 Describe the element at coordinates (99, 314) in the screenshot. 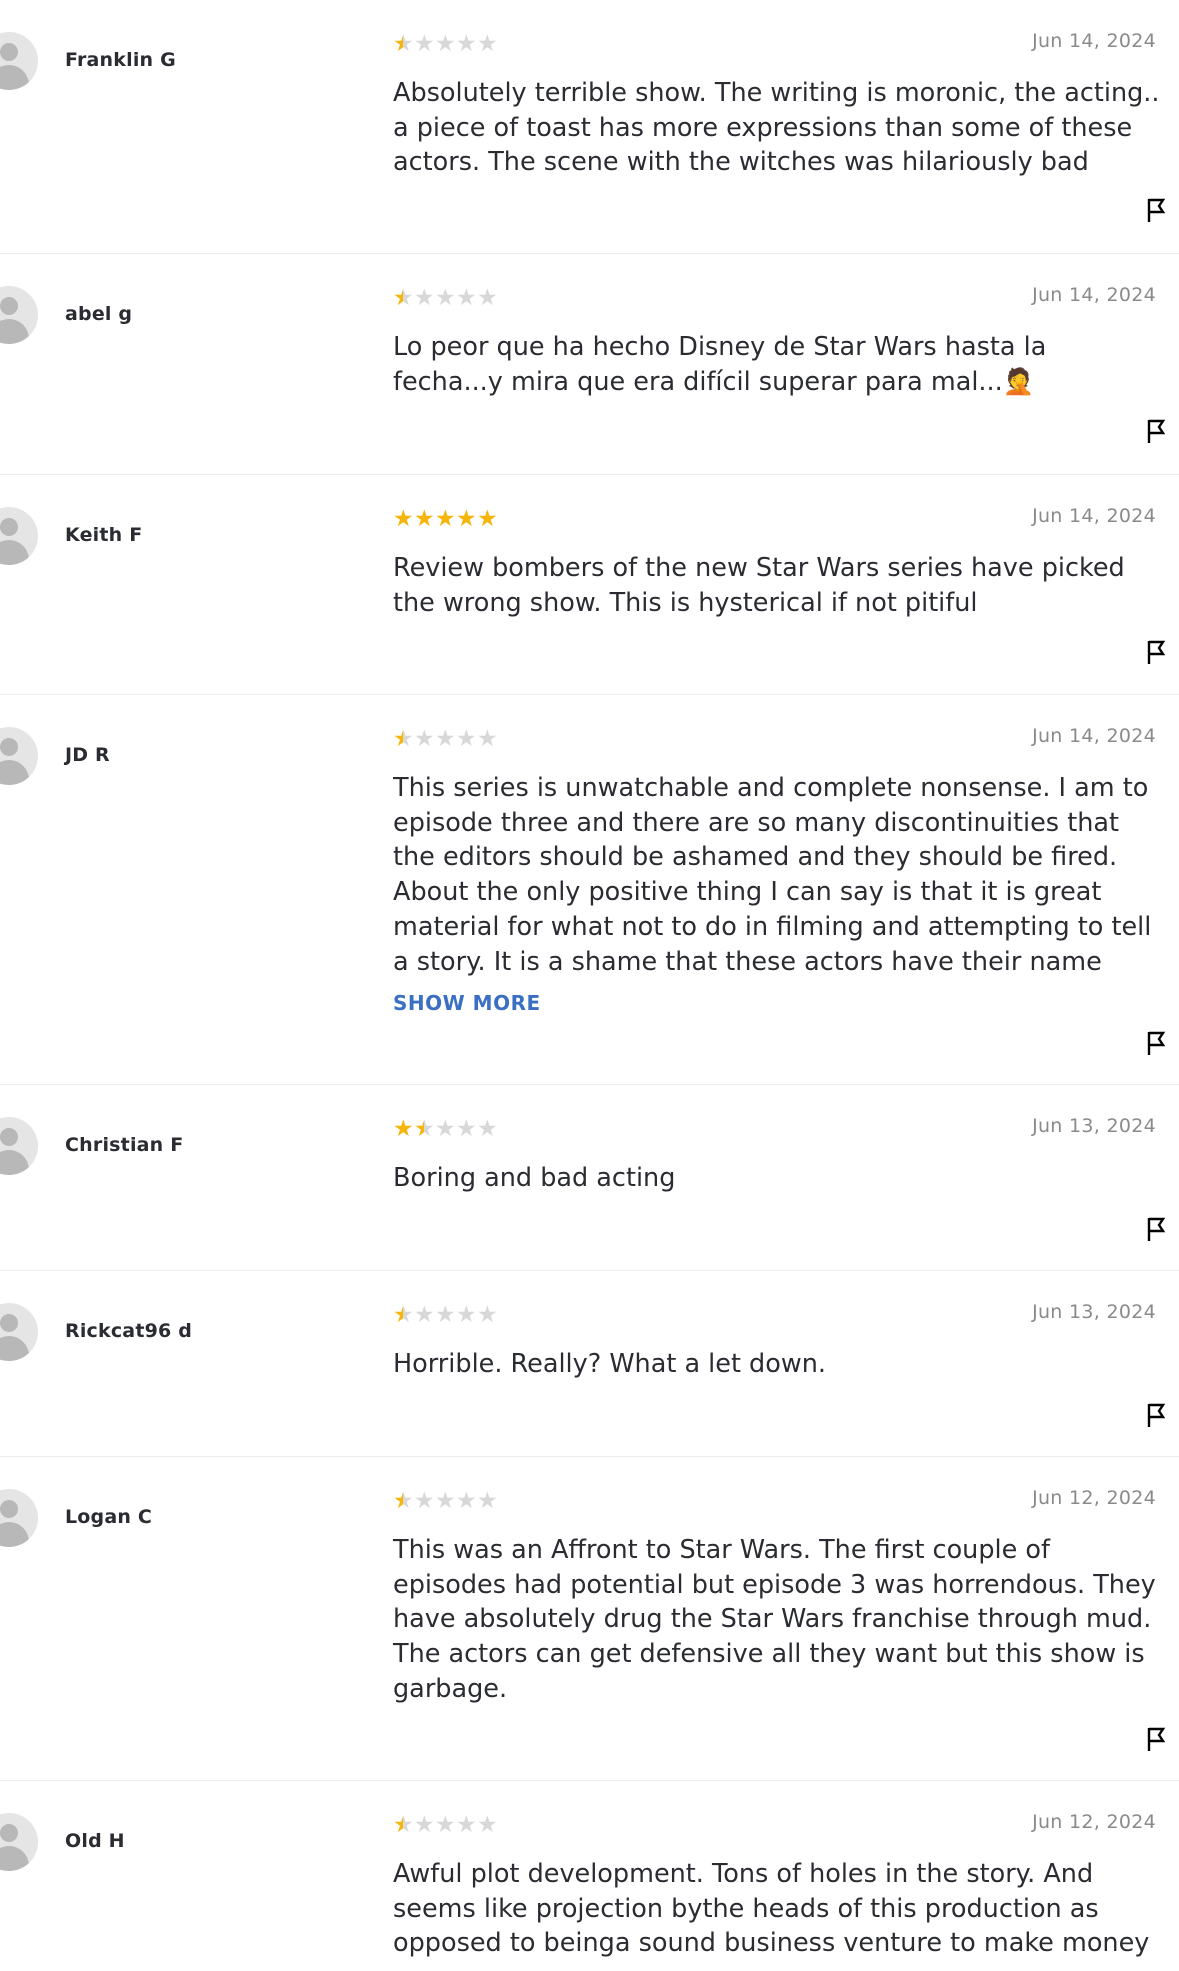

I see `reviewer-name: abel g` at that location.